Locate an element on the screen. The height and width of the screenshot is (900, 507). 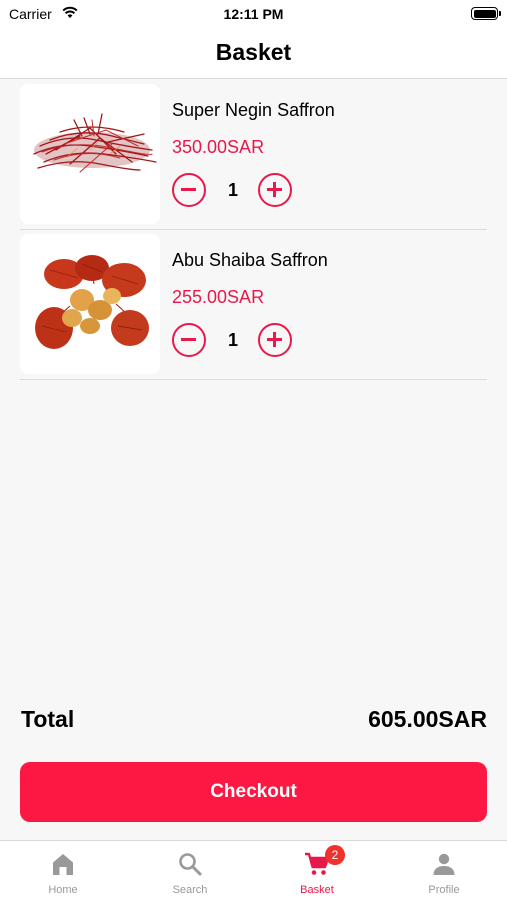
page-title: Basket is located at coordinates (253, 52).